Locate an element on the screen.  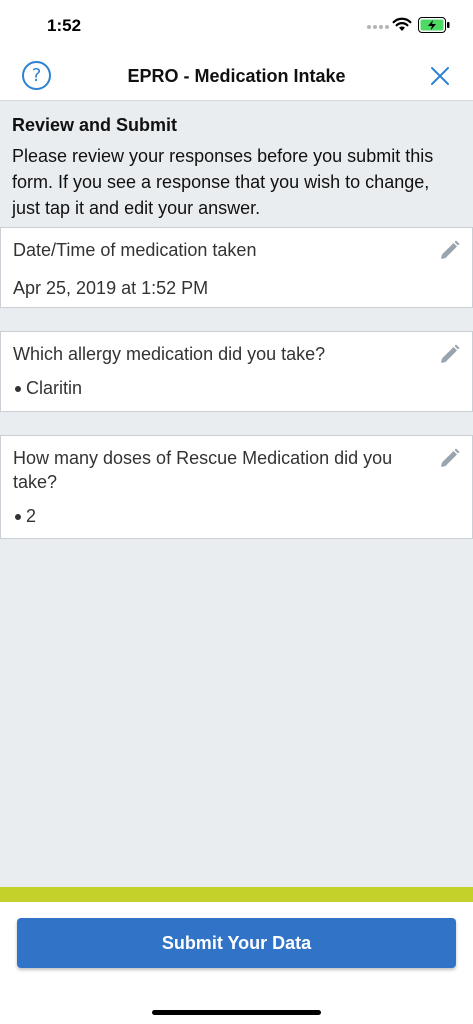
wifi-icon is located at coordinates (402, 24).